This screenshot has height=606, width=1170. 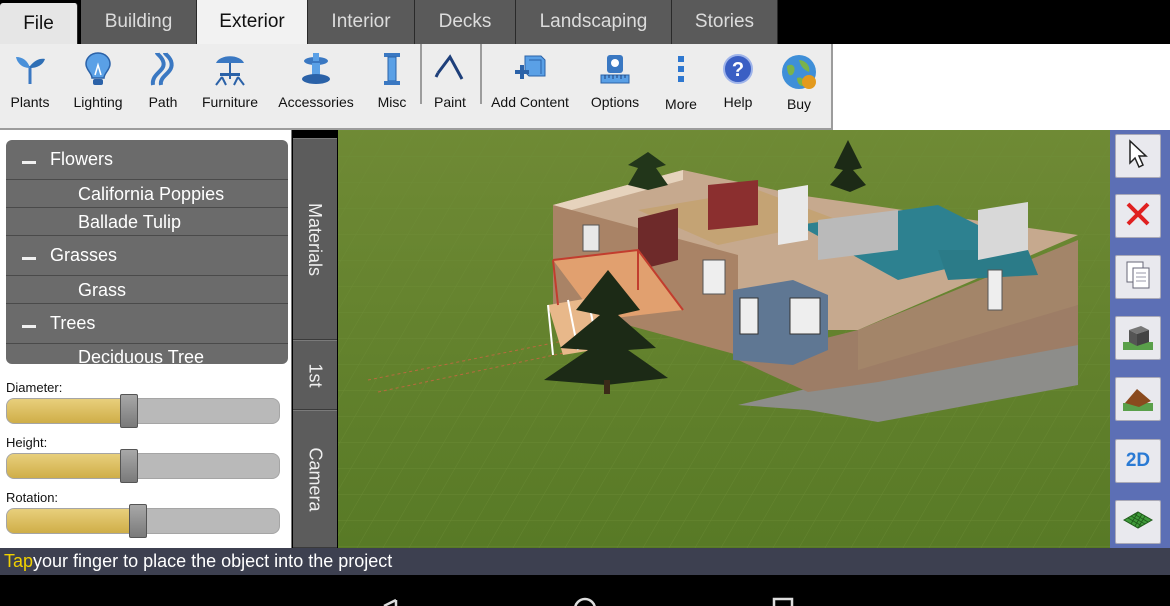 I want to click on category-trees: Trees, so click(x=147, y=324).